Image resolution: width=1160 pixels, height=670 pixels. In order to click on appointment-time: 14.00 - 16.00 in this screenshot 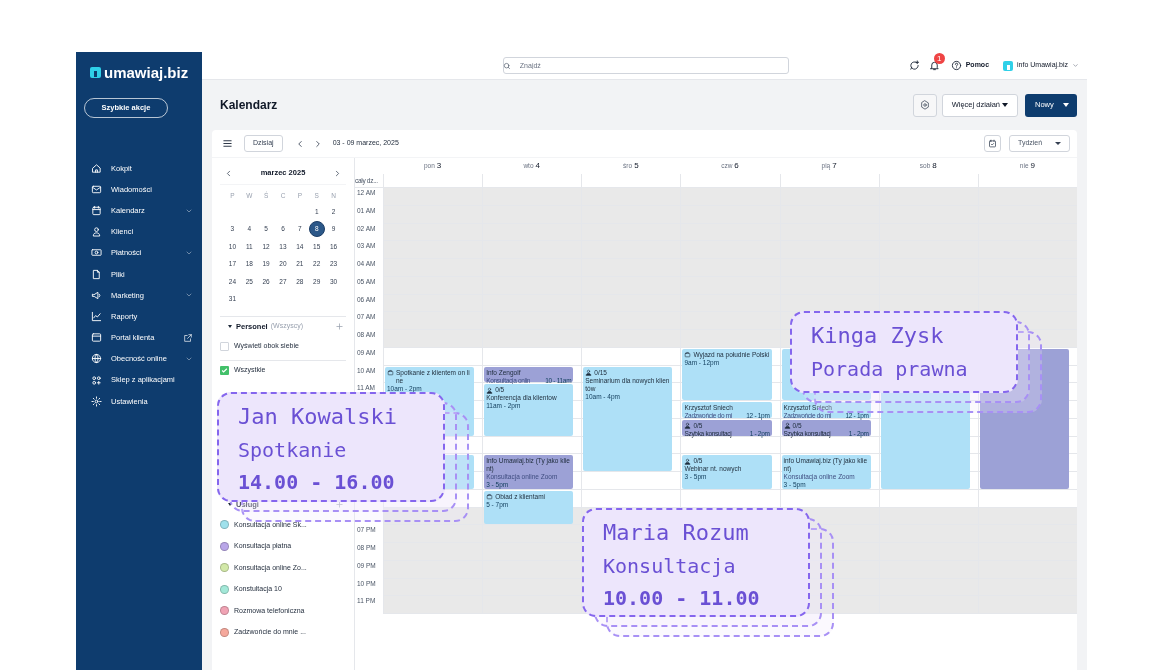, I will do `click(317, 482)`.